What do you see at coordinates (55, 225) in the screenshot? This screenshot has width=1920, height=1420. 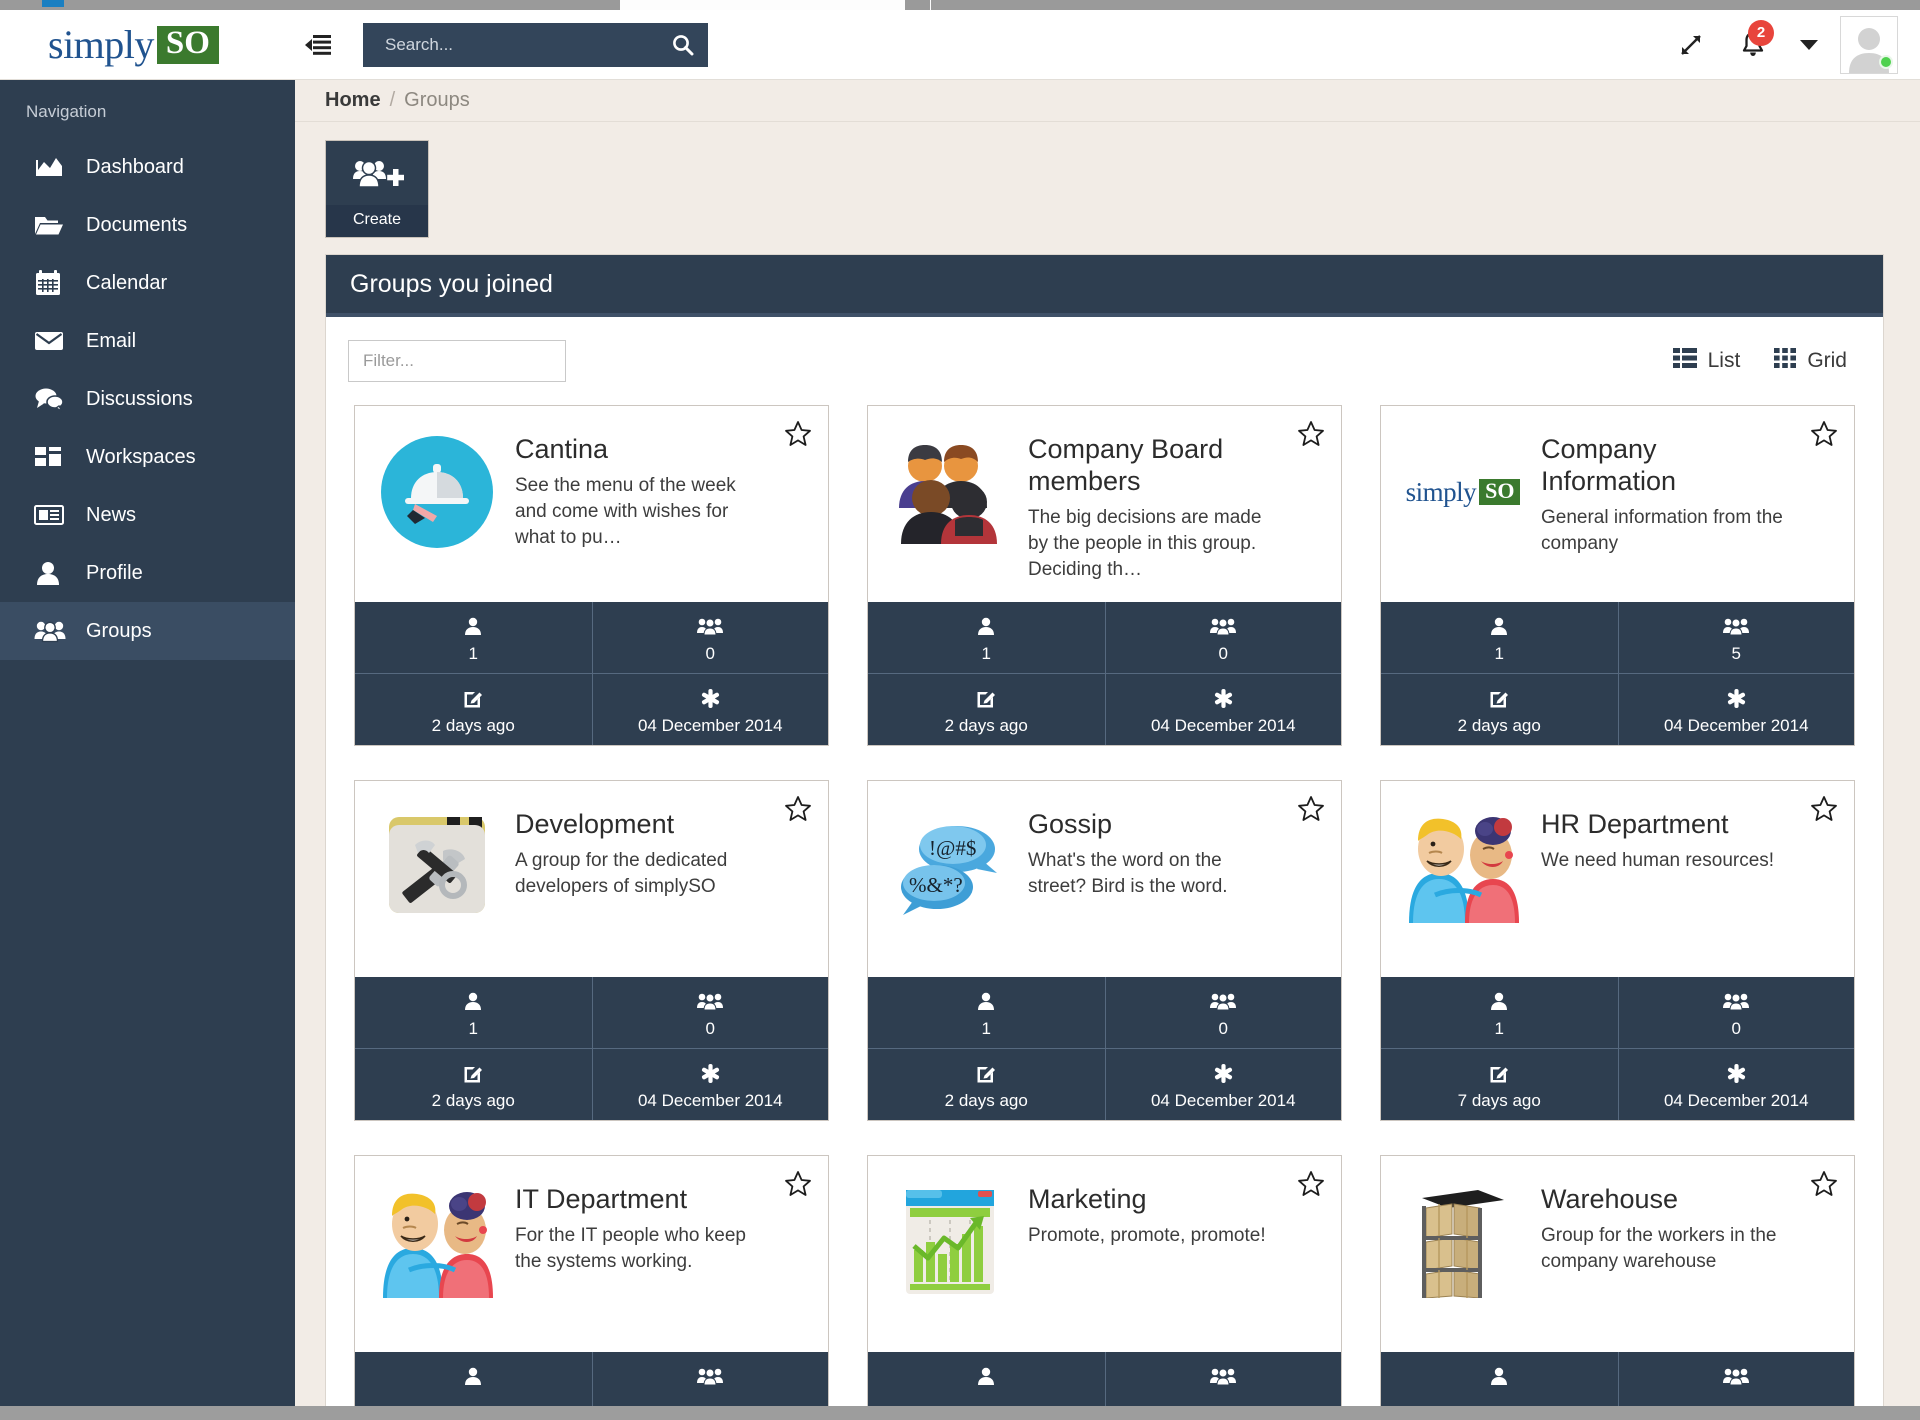 I see `folder-open-icon` at bounding box center [55, 225].